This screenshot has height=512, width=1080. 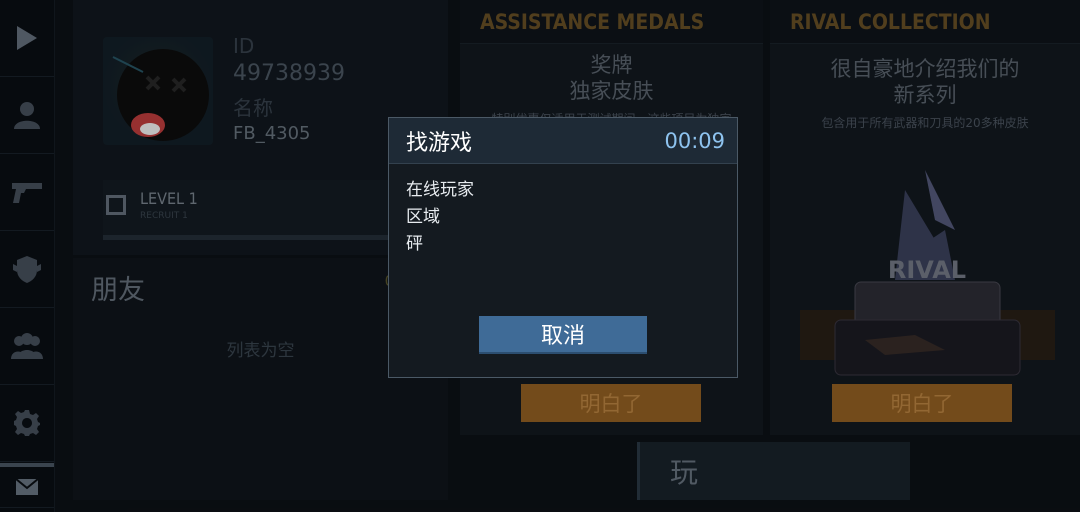 I want to click on dialog-title: 找游戏, so click(x=439, y=143).